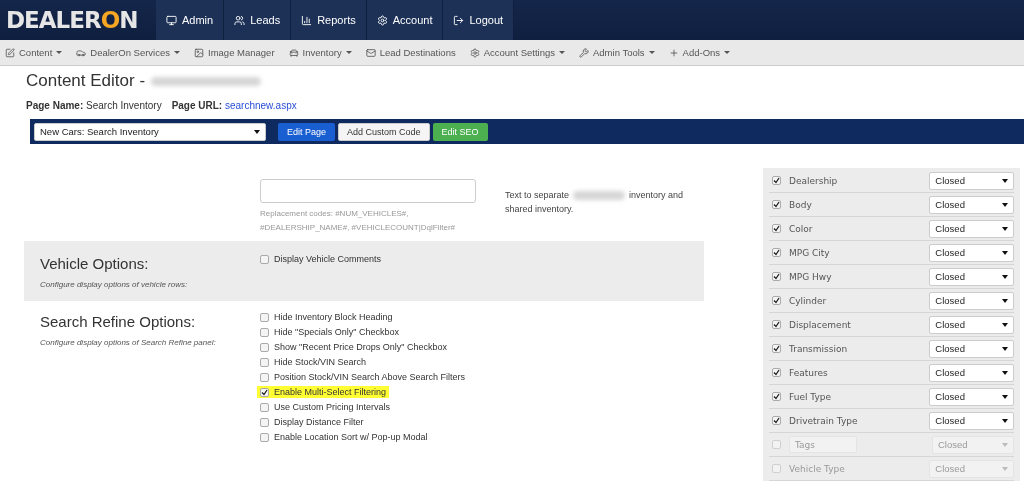  Describe the element at coordinates (10, 52) in the screenshot. I see `edit-icon` at that location.